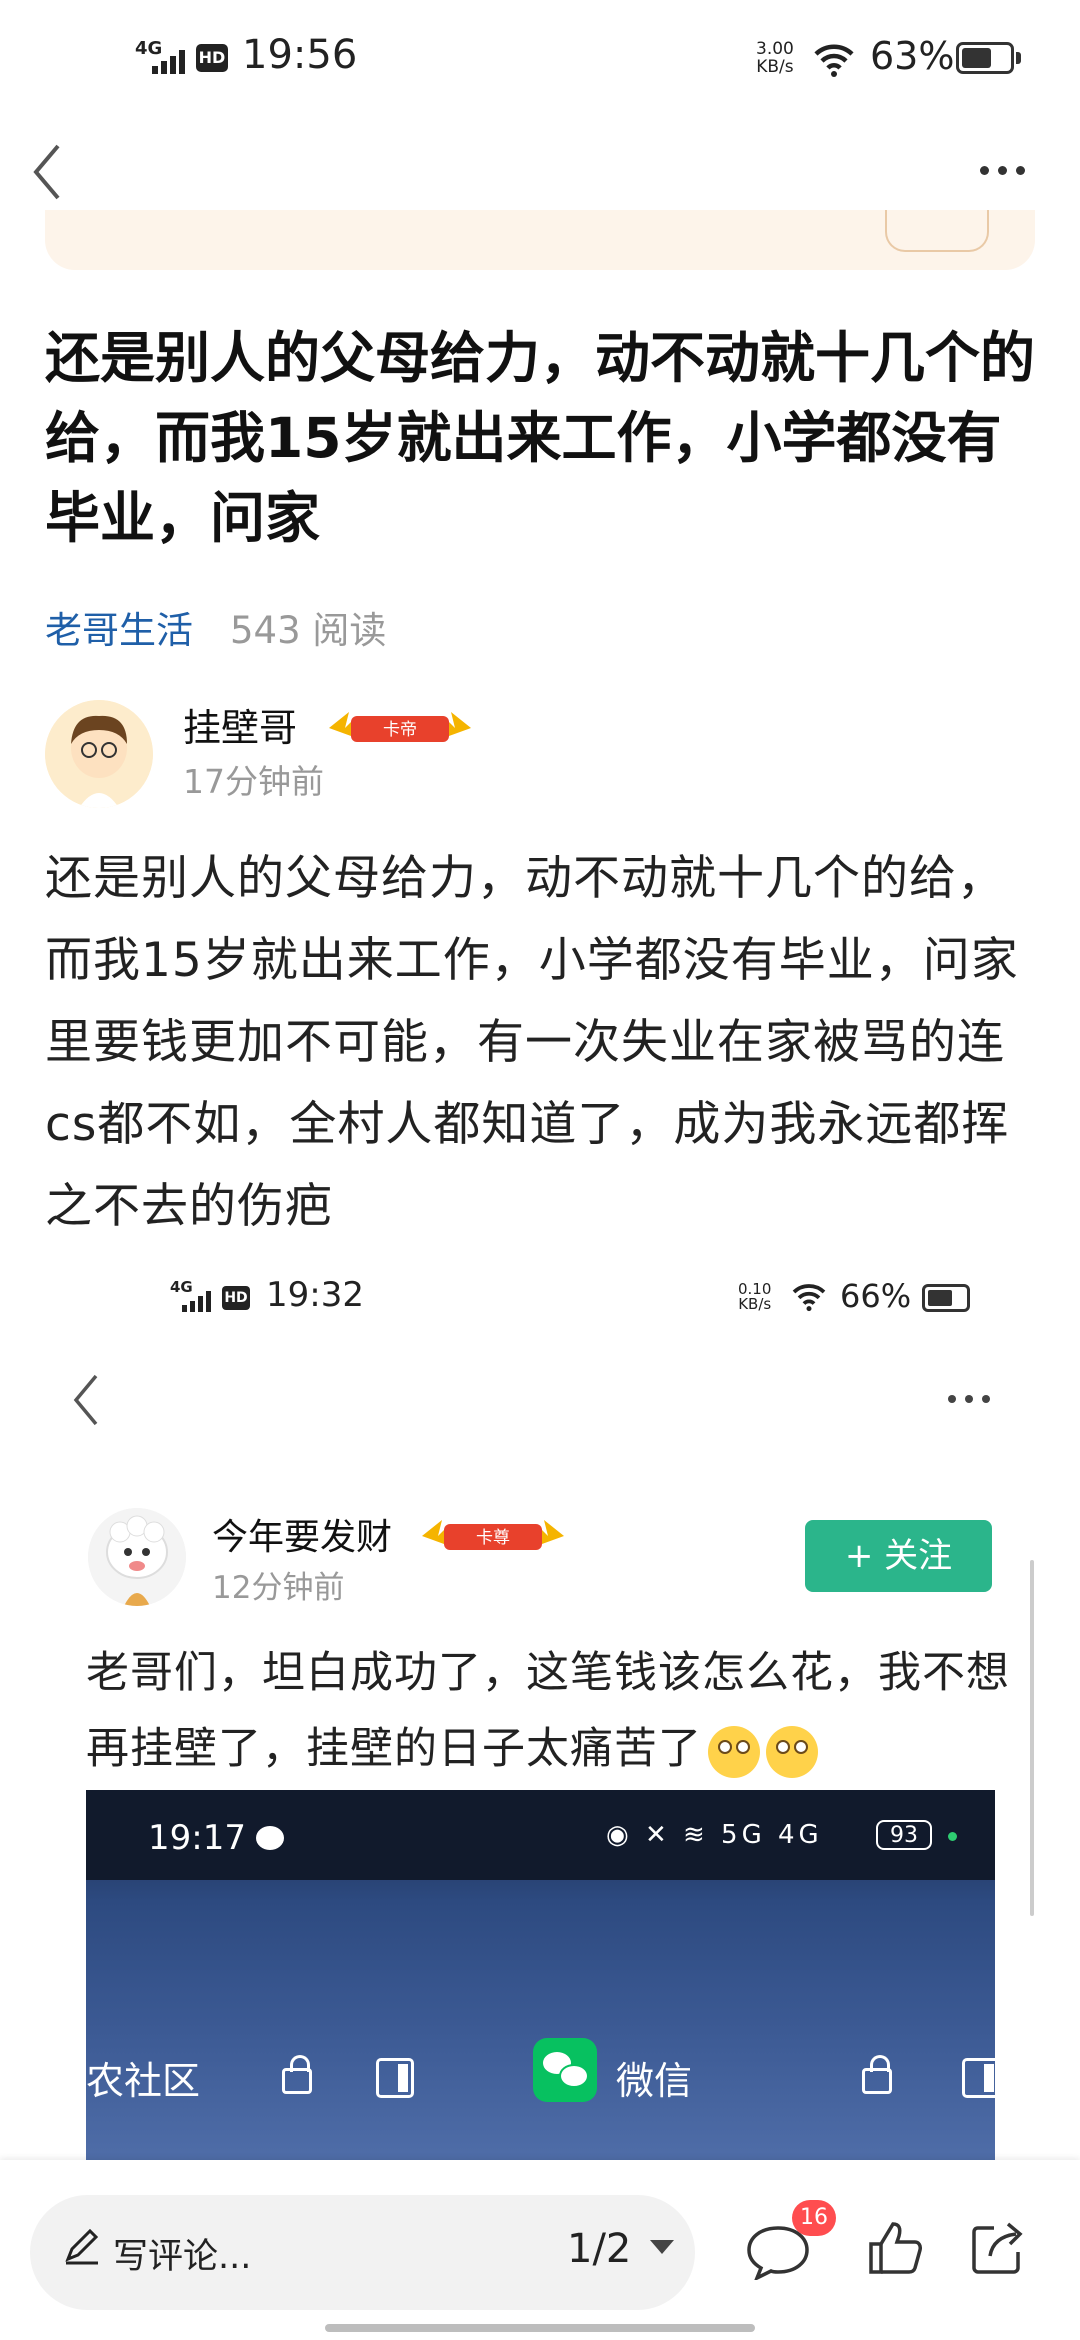  I want to click on green-dot-icon, so click(952, 1836).